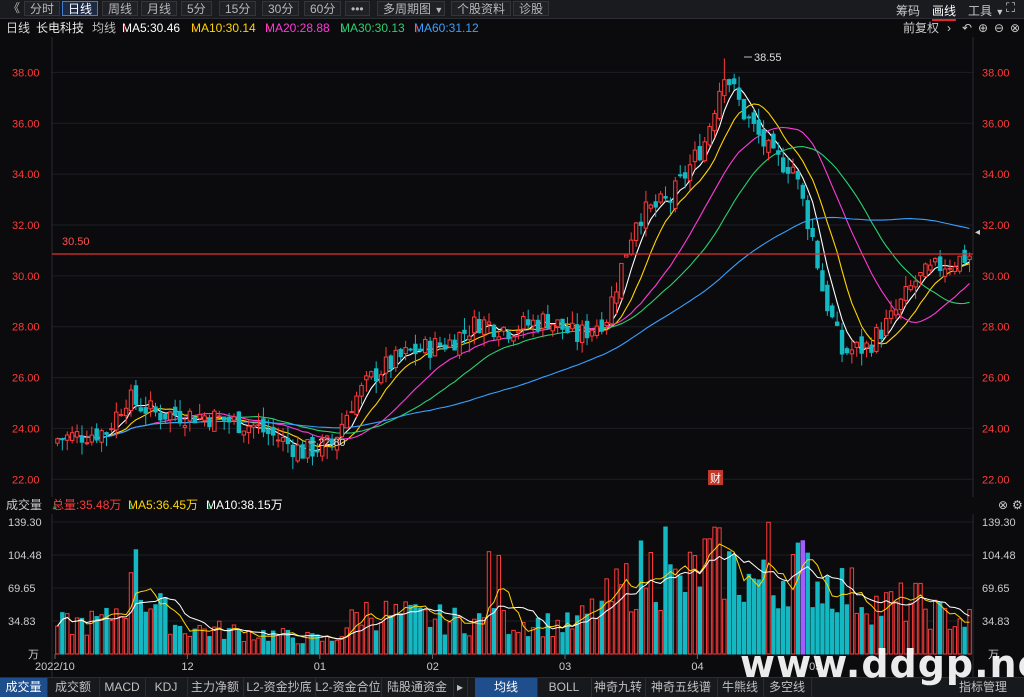  I want to click on volume-tick-left: 69.65, so click(22, 589).